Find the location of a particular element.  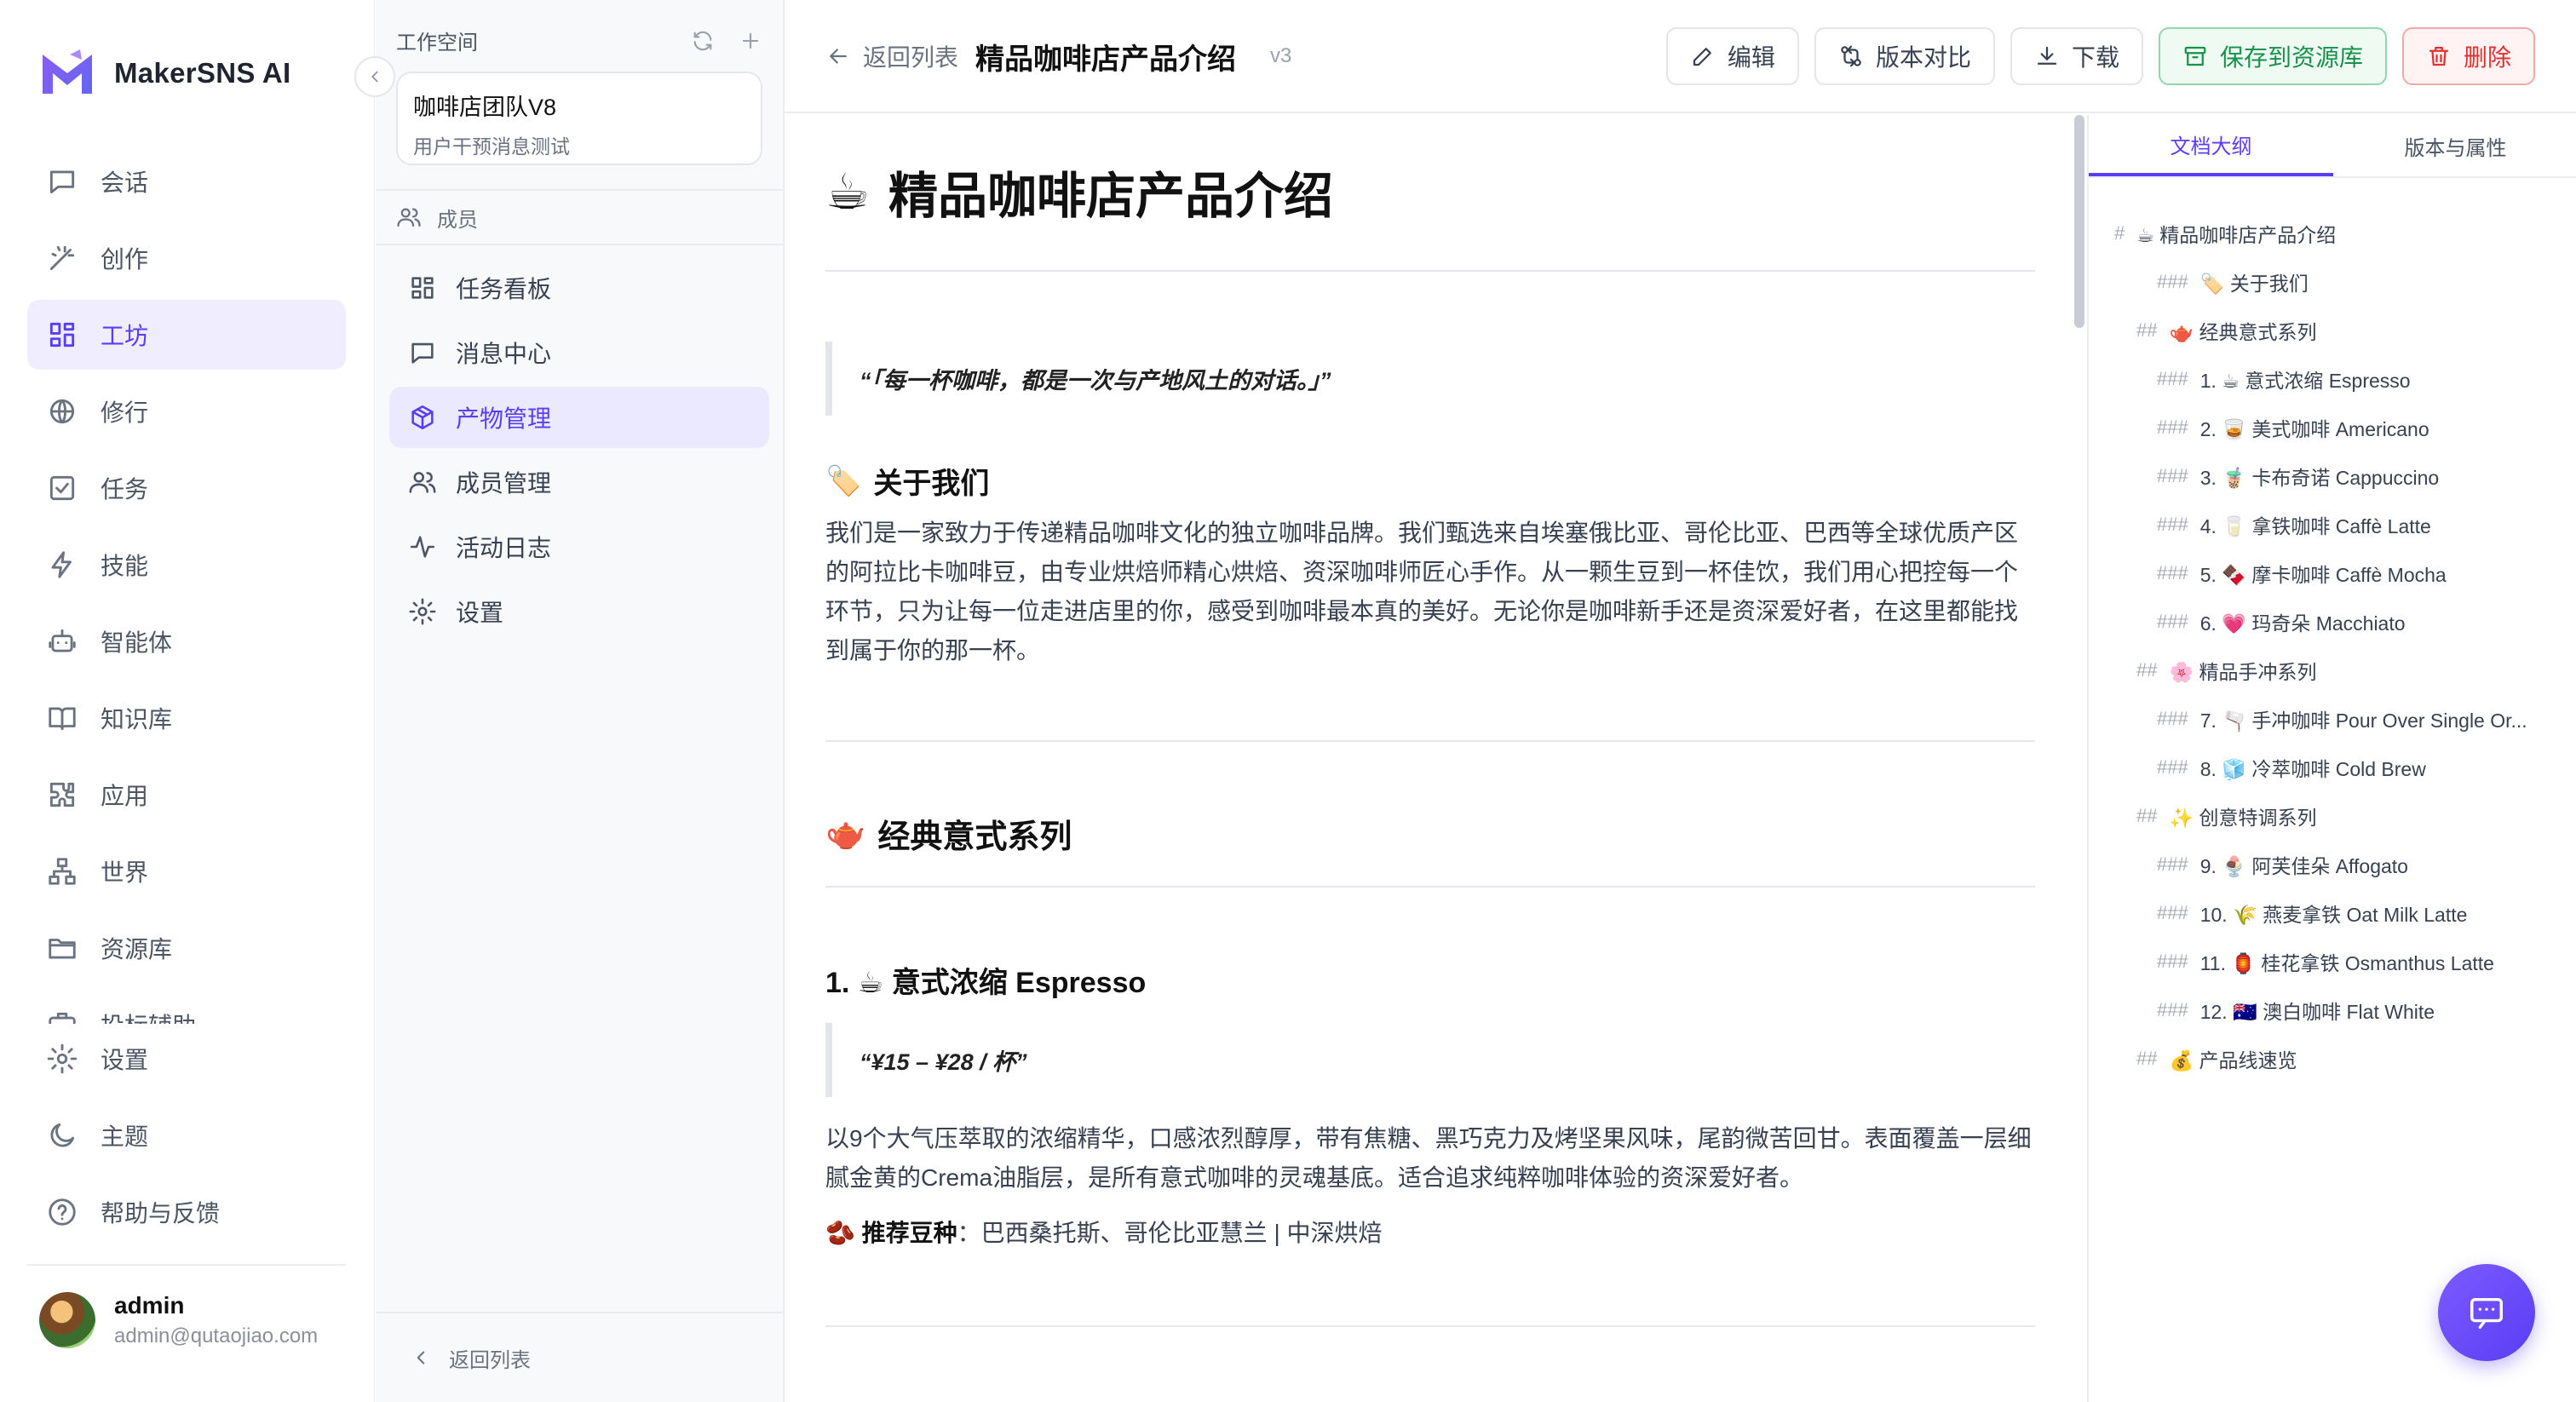

compare-versions-button: 版本对比 is located at coordinates (1905, 56).